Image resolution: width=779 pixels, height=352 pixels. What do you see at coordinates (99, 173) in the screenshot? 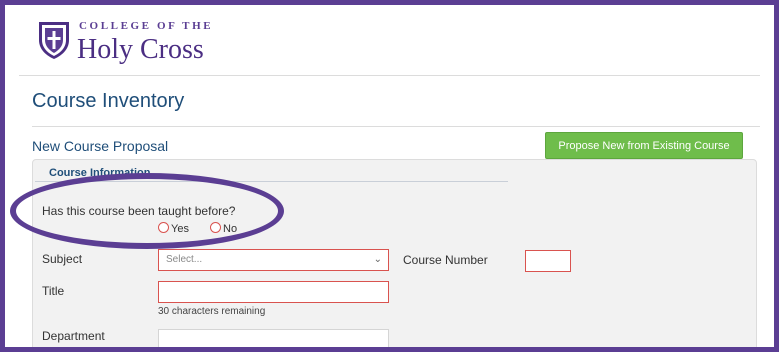
I see `tab-course-information: Course Information` at bounding box center [99, 173].